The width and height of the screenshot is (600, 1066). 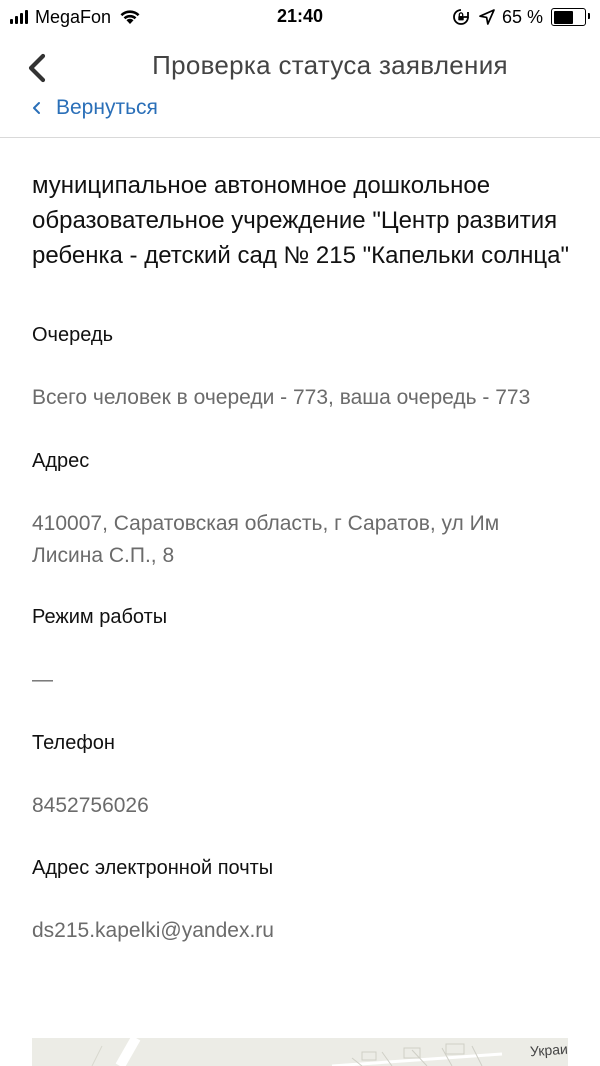 I want to click on navigation-bar: Проверка статуса заявления, so click(x=300, y=68).